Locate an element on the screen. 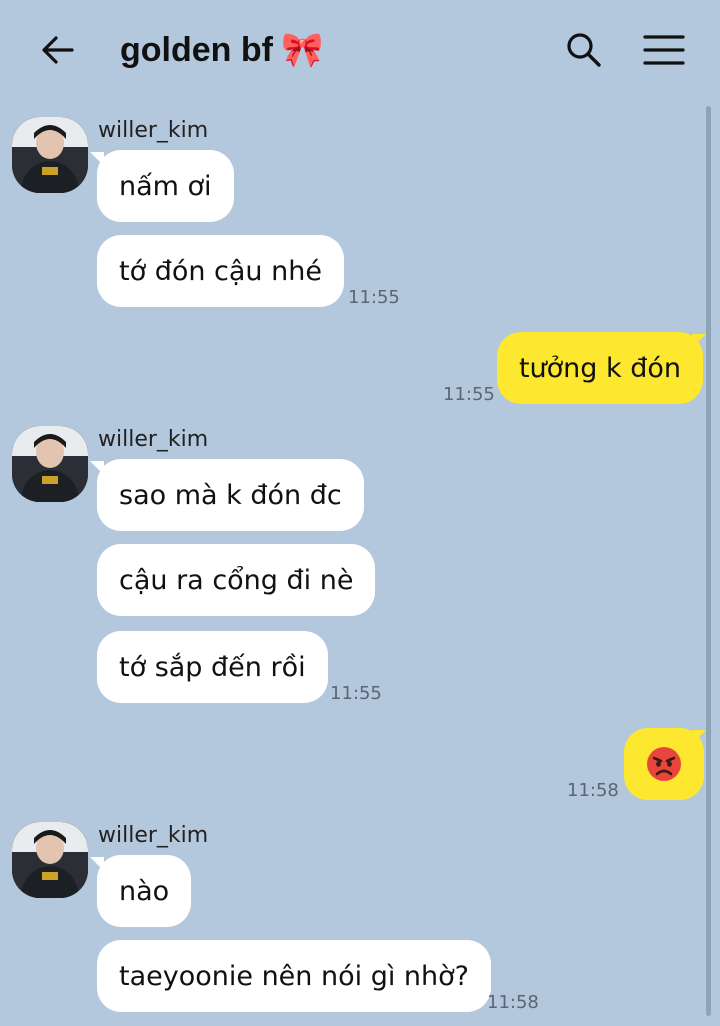 This screenshot has height=1026, width=720. message-bubble: tưởng k đón is located at coordinates (599, 368).